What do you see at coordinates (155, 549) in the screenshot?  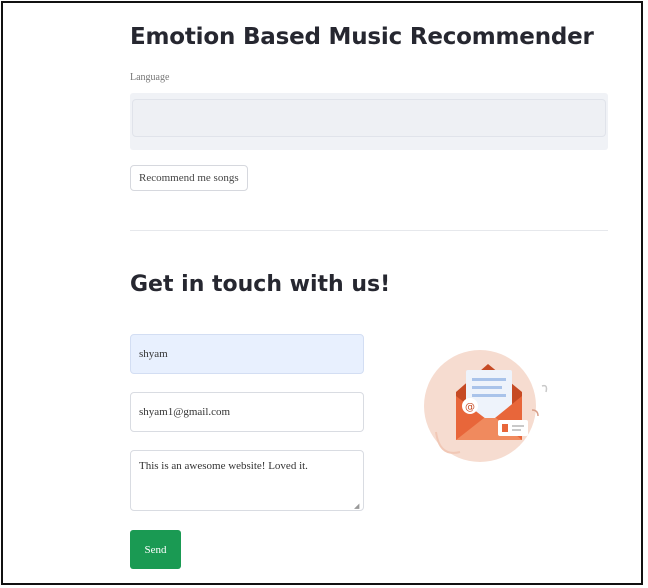 I see `send-button: Send` at bounding box center [155, 549].